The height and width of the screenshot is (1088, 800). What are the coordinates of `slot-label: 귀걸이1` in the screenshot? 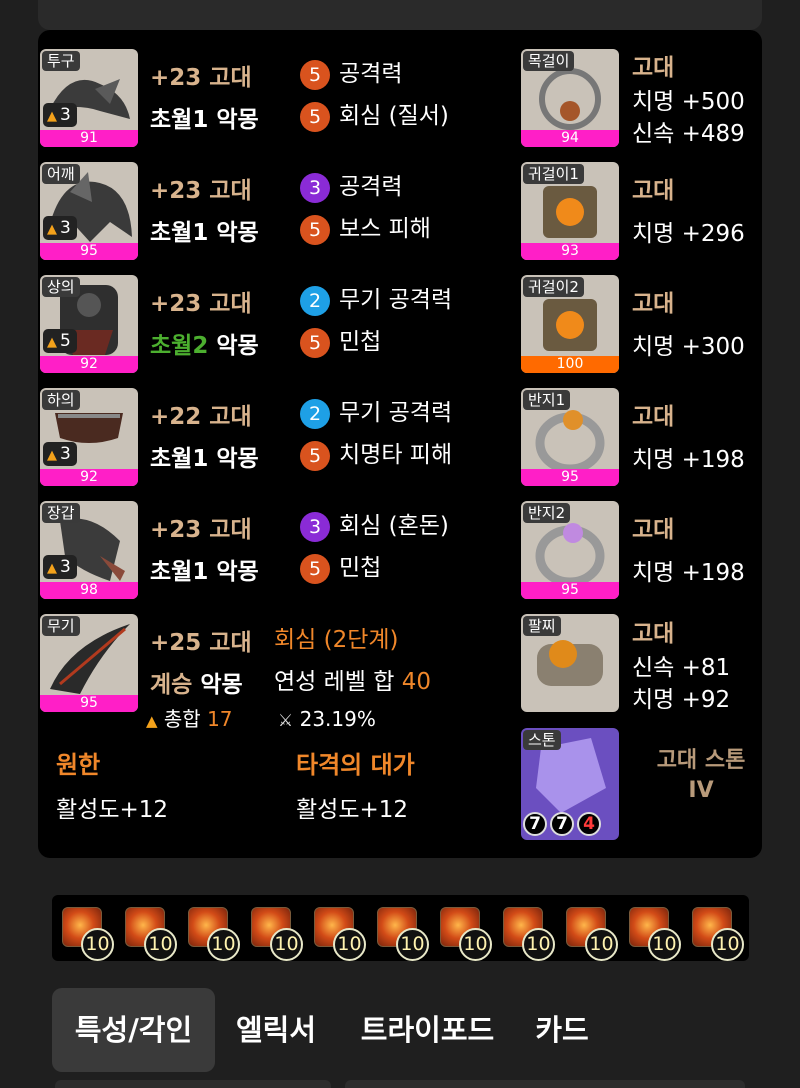 It's located at (553, 174).